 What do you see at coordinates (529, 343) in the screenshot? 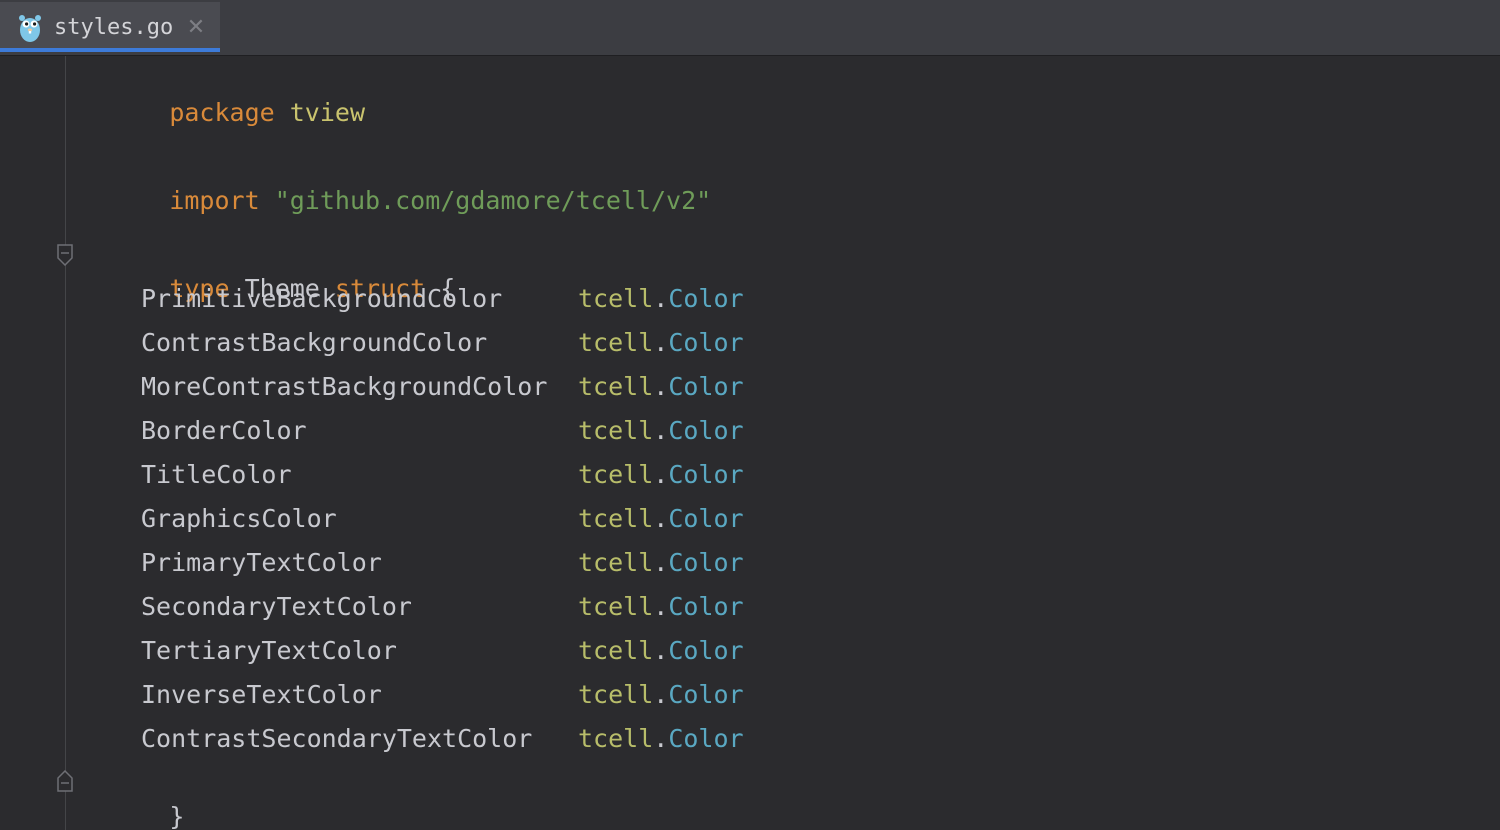
I see `struct-field-line: ContrastBackgroundColor tcell.Color` at bounding box center [529, 343].